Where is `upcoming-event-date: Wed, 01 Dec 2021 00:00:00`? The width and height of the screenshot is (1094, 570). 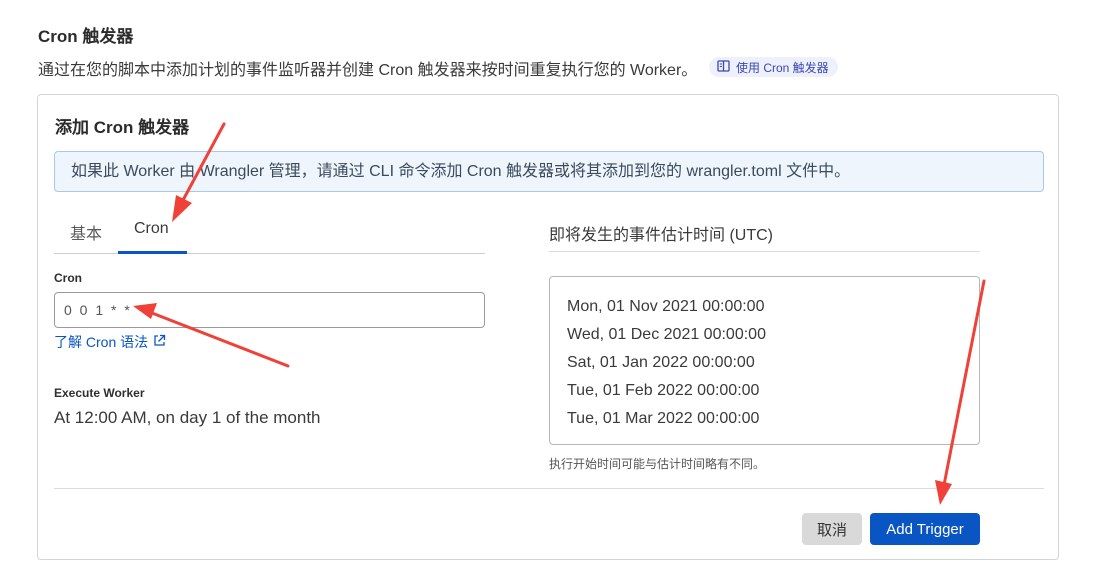
upcoming-event-date: Wed, 01 Dec 2021 00:00:00 is located at coordinates (666, 334).